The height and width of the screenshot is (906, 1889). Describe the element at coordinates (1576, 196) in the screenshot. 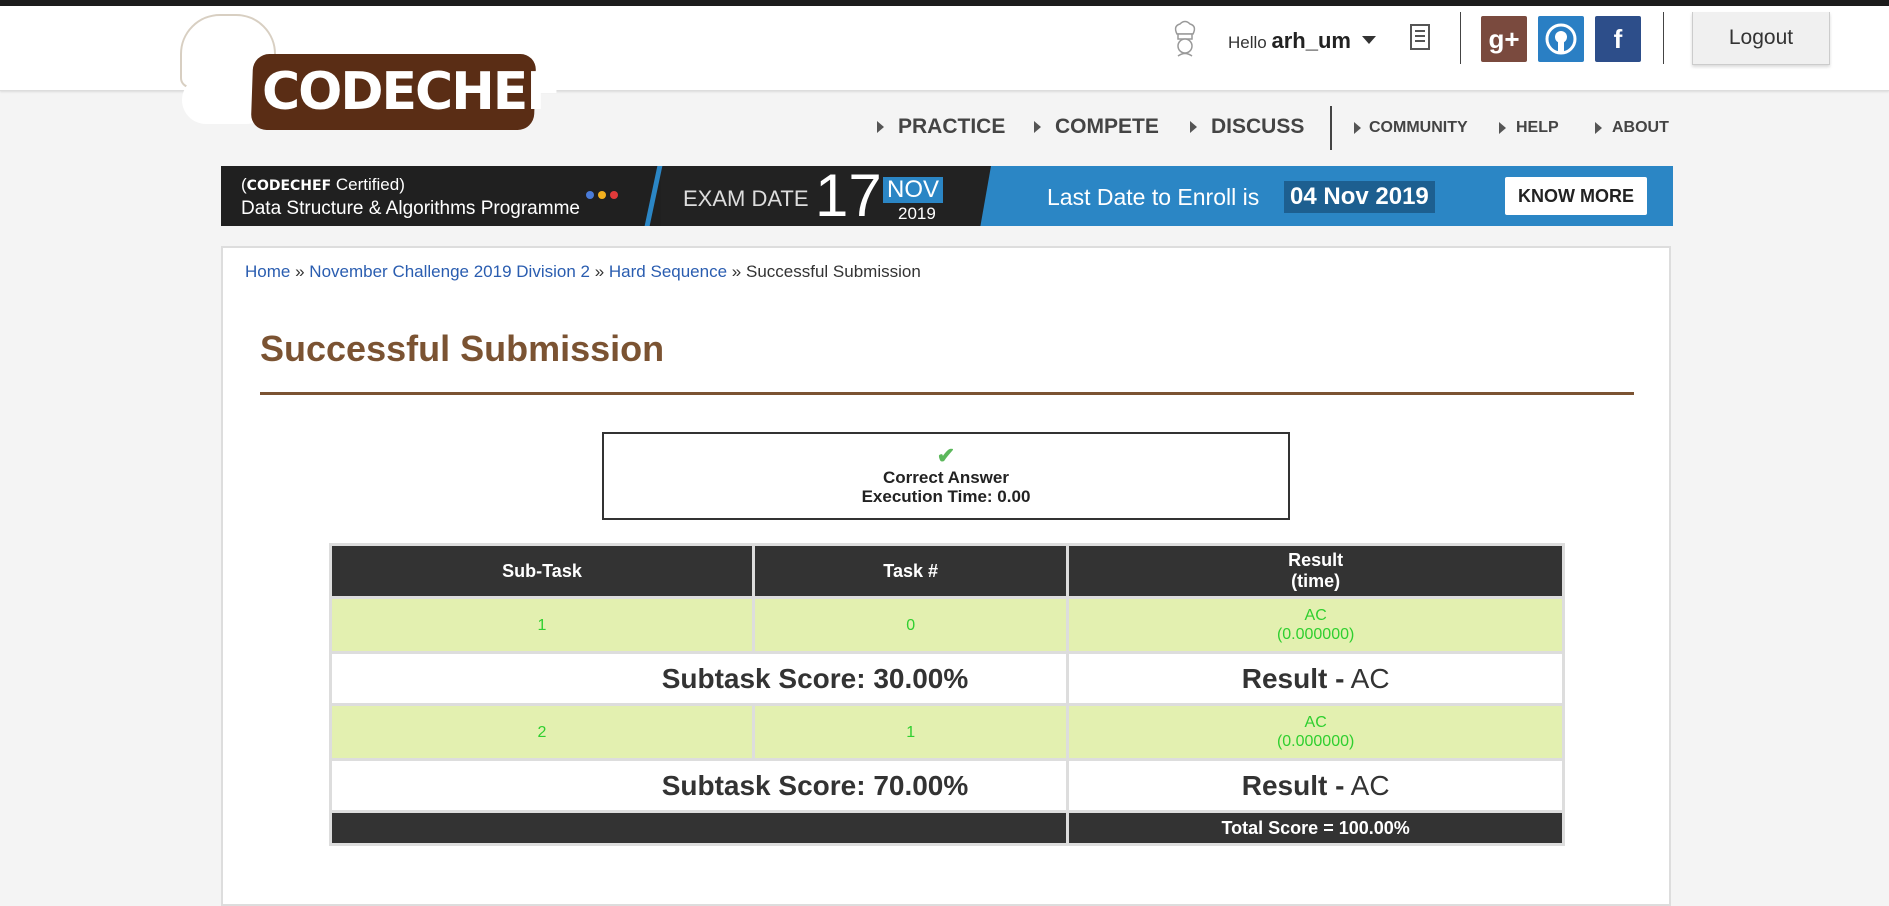

I see `know-more-button: KNOW MORE` at that location.